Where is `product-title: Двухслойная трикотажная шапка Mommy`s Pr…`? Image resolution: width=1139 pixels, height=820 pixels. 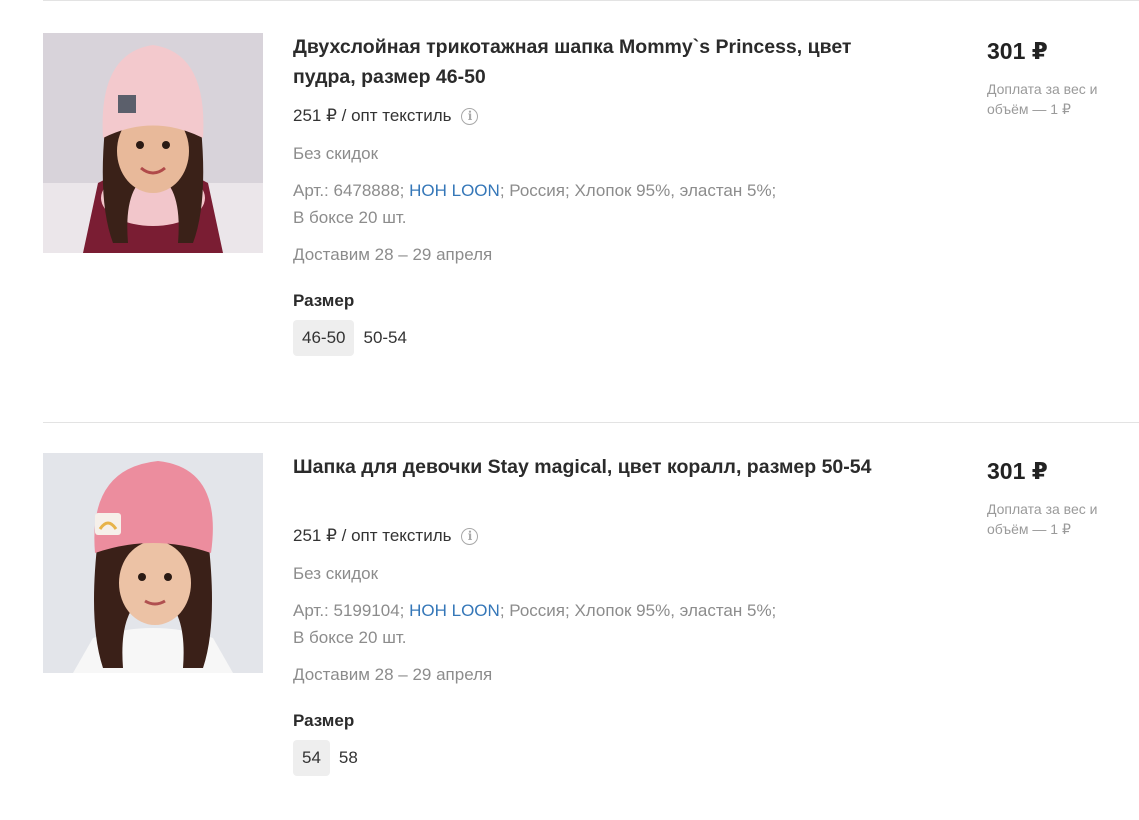
product-title: Двухслойная трикотажная шапка Mommy`s Pr… is located at coordinates (593, 62).